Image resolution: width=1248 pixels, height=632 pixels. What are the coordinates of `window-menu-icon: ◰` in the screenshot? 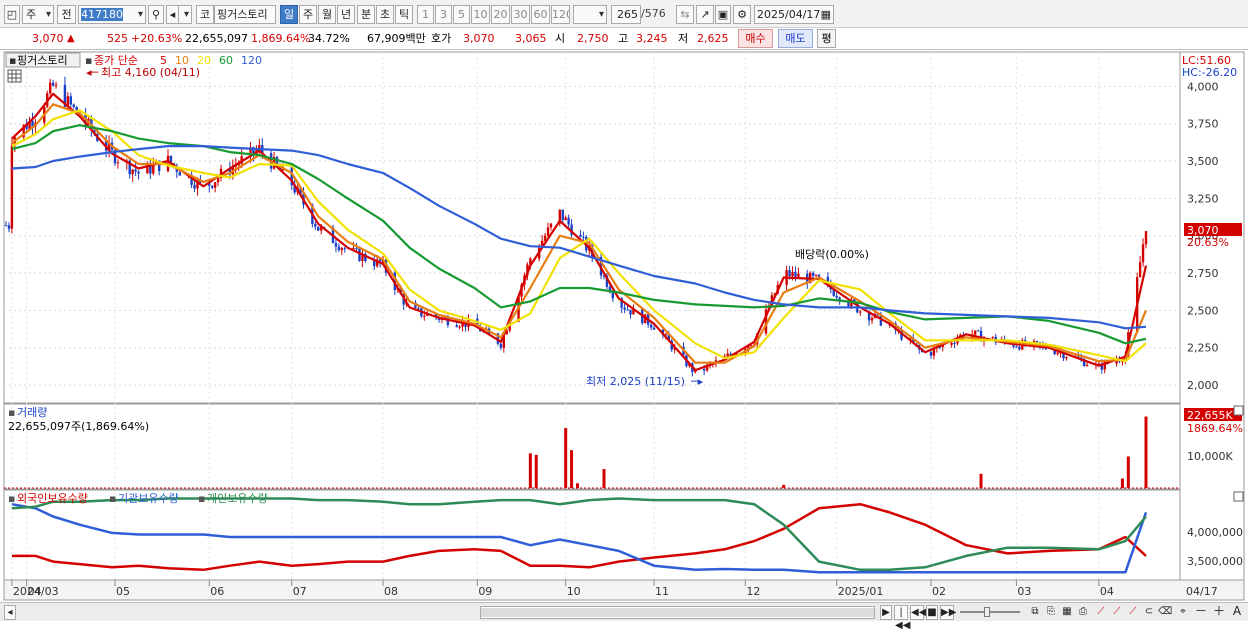 It's located at (12, 14).